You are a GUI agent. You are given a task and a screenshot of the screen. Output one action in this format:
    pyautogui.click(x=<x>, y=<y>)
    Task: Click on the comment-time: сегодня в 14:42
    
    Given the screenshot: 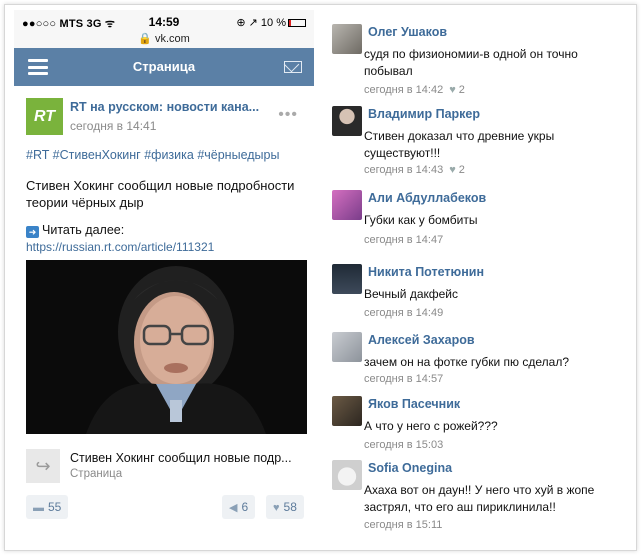 What is the action you would take?
    pyautogui.click(x=404, y=90)
    